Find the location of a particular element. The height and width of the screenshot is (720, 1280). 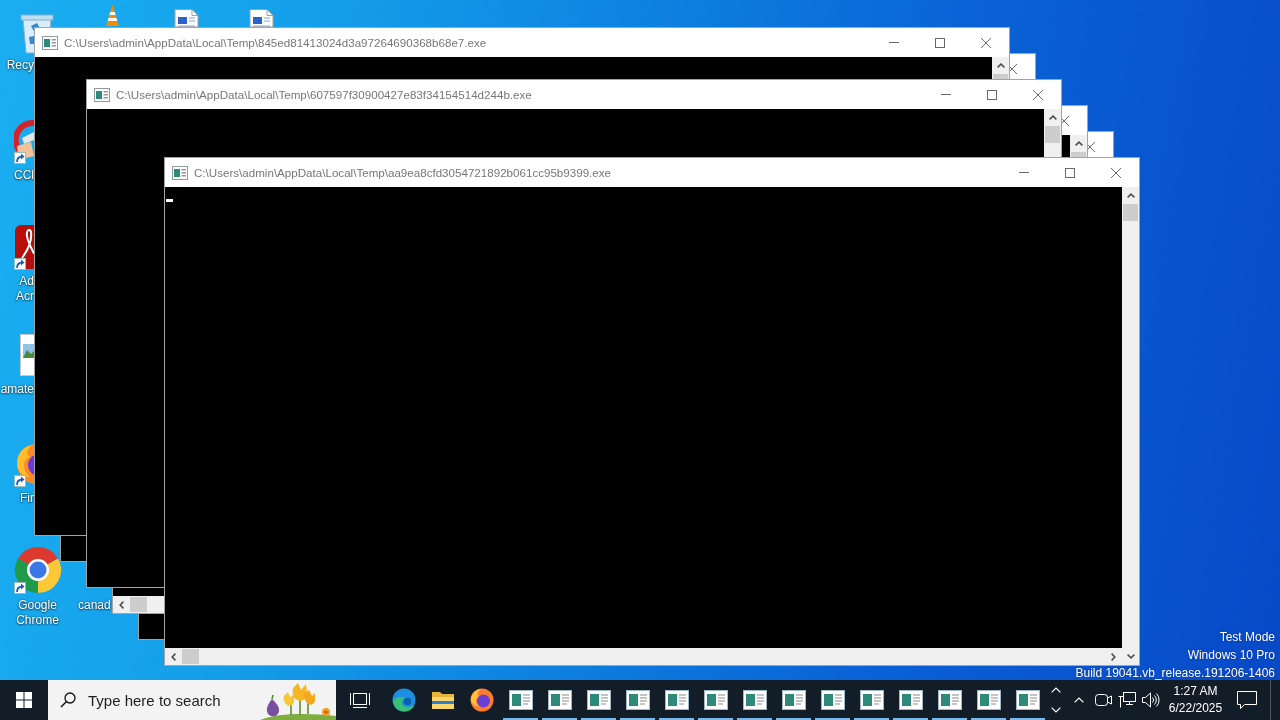

network-icon is located at coordinates (1127, 700).